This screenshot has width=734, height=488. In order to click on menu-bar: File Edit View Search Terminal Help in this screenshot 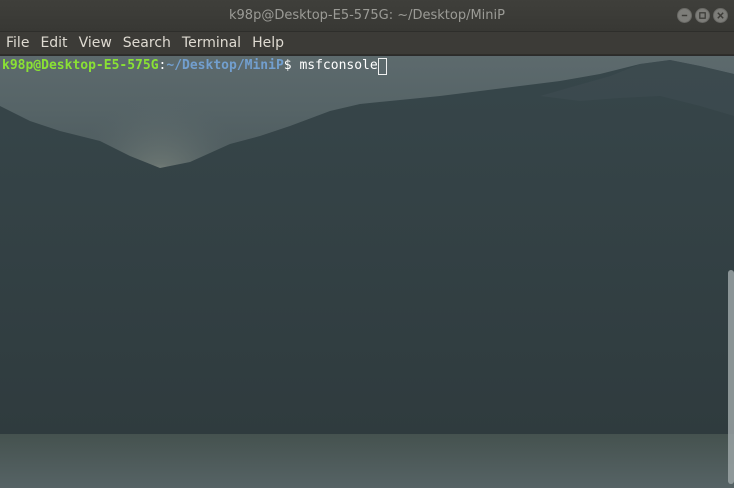, I will do `click(367, 43)`.